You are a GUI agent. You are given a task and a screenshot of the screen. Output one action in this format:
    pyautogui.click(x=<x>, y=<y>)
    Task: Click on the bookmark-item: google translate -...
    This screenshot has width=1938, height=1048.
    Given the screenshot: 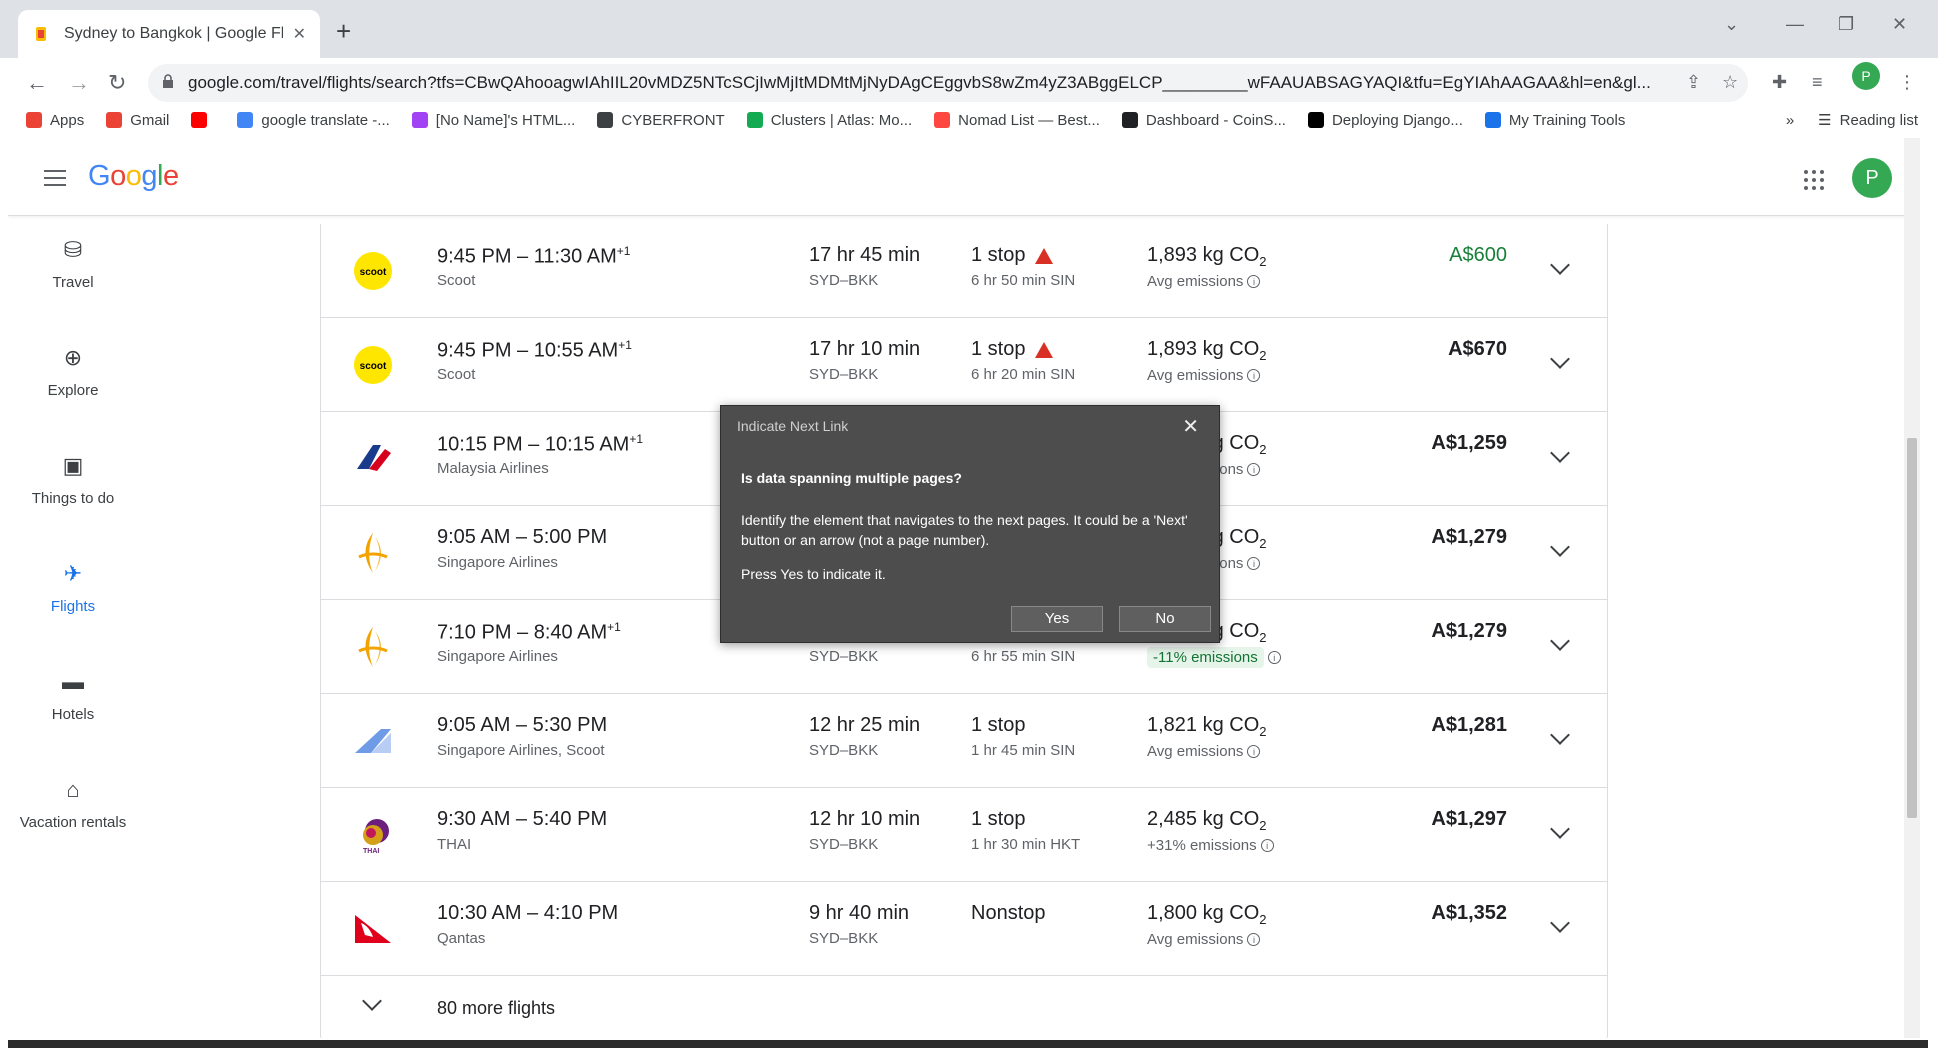 What is the action you would take?
    pyautogui.click(x=313, y=120)
    